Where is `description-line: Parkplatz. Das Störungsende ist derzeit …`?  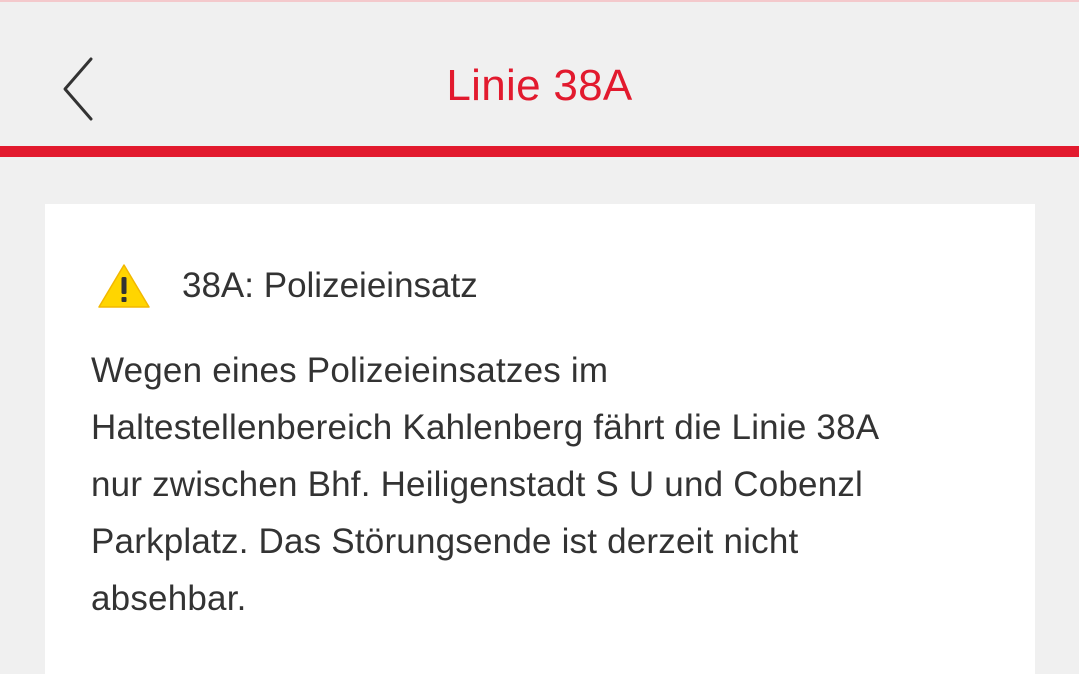 description-line: Parkplatz. Das Störungsende ist derzeit … is located at coordinates (445, 541).